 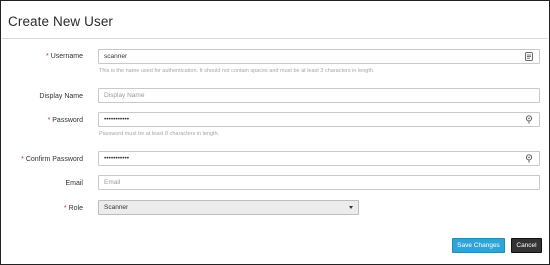 What do you see at coordinates (319, 182) in the screenshot?
I see `email-field: Email` at bounding box center [319, 182].